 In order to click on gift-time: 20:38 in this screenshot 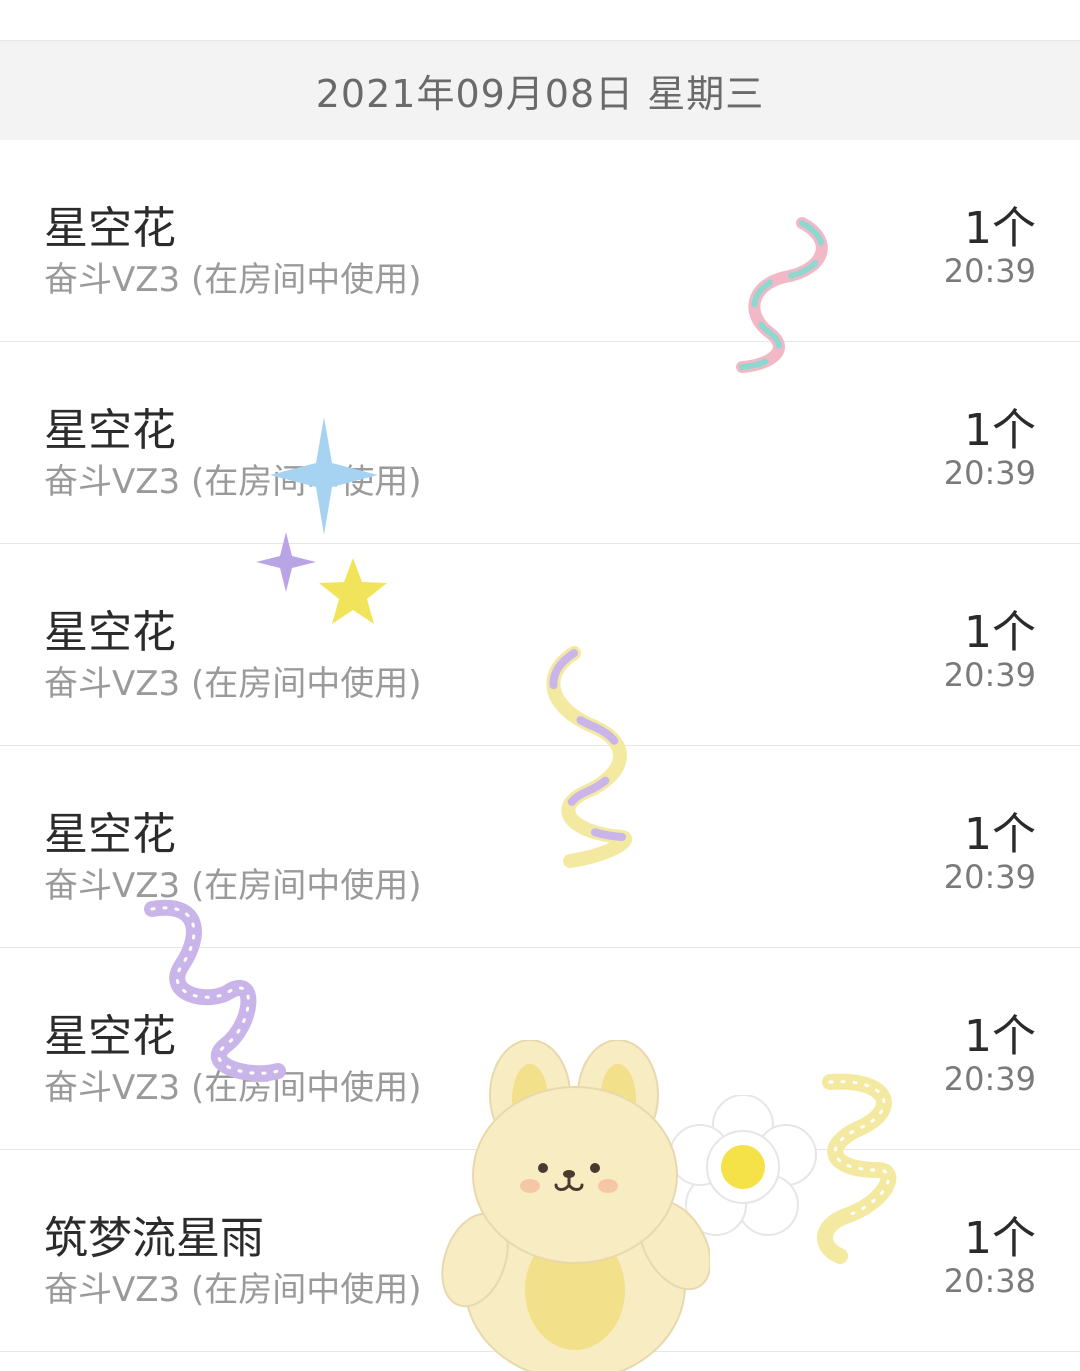, I will do `click(989, 1281)`.